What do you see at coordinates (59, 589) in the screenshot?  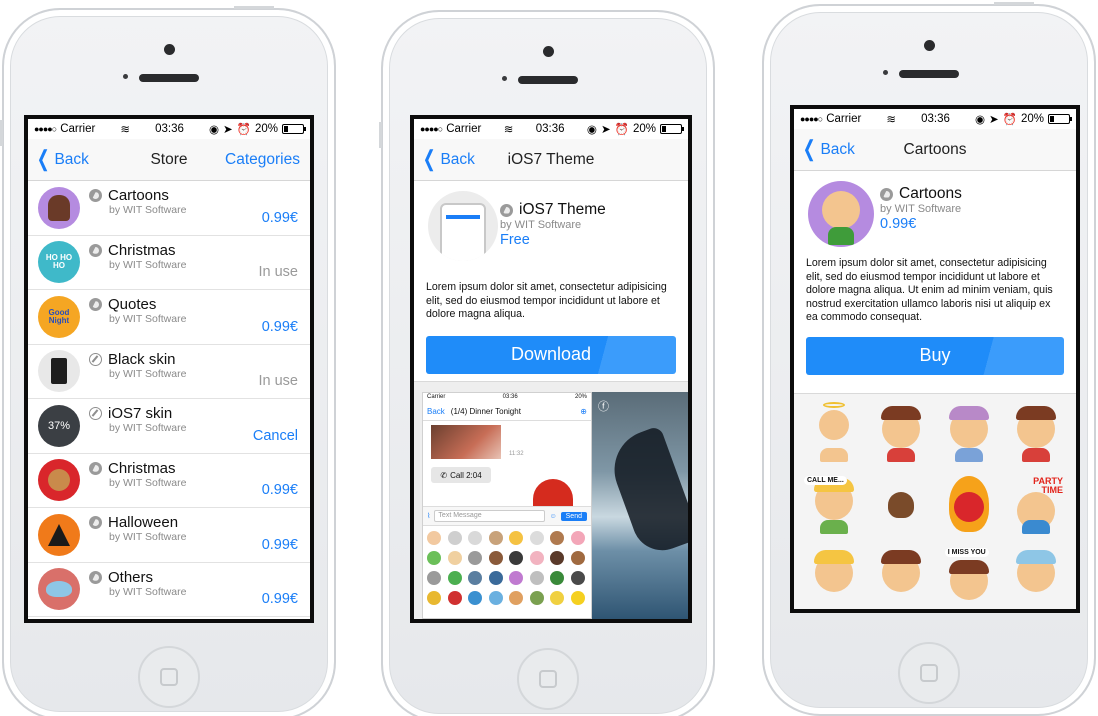 I see `others-thumbnail` at bounding box center [59, 589].